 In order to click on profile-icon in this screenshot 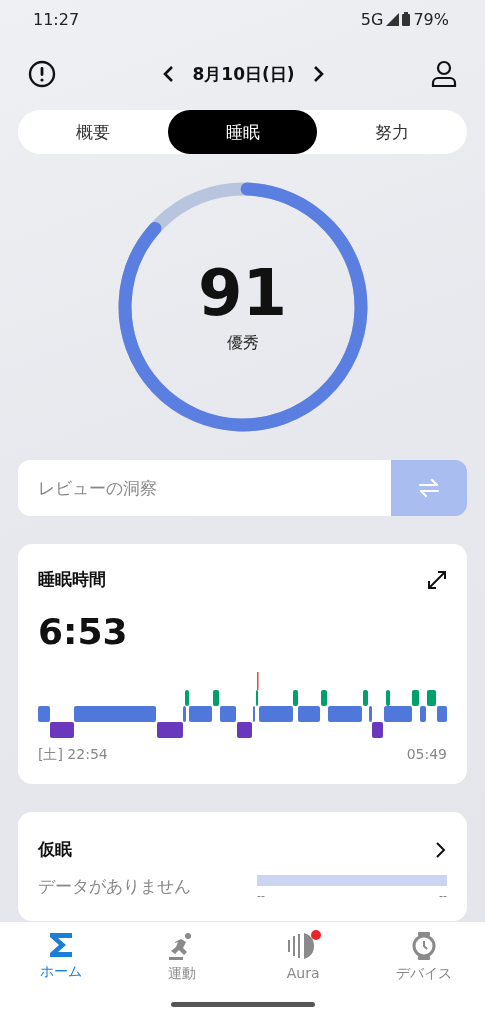, I will do `click(444, 74)`.